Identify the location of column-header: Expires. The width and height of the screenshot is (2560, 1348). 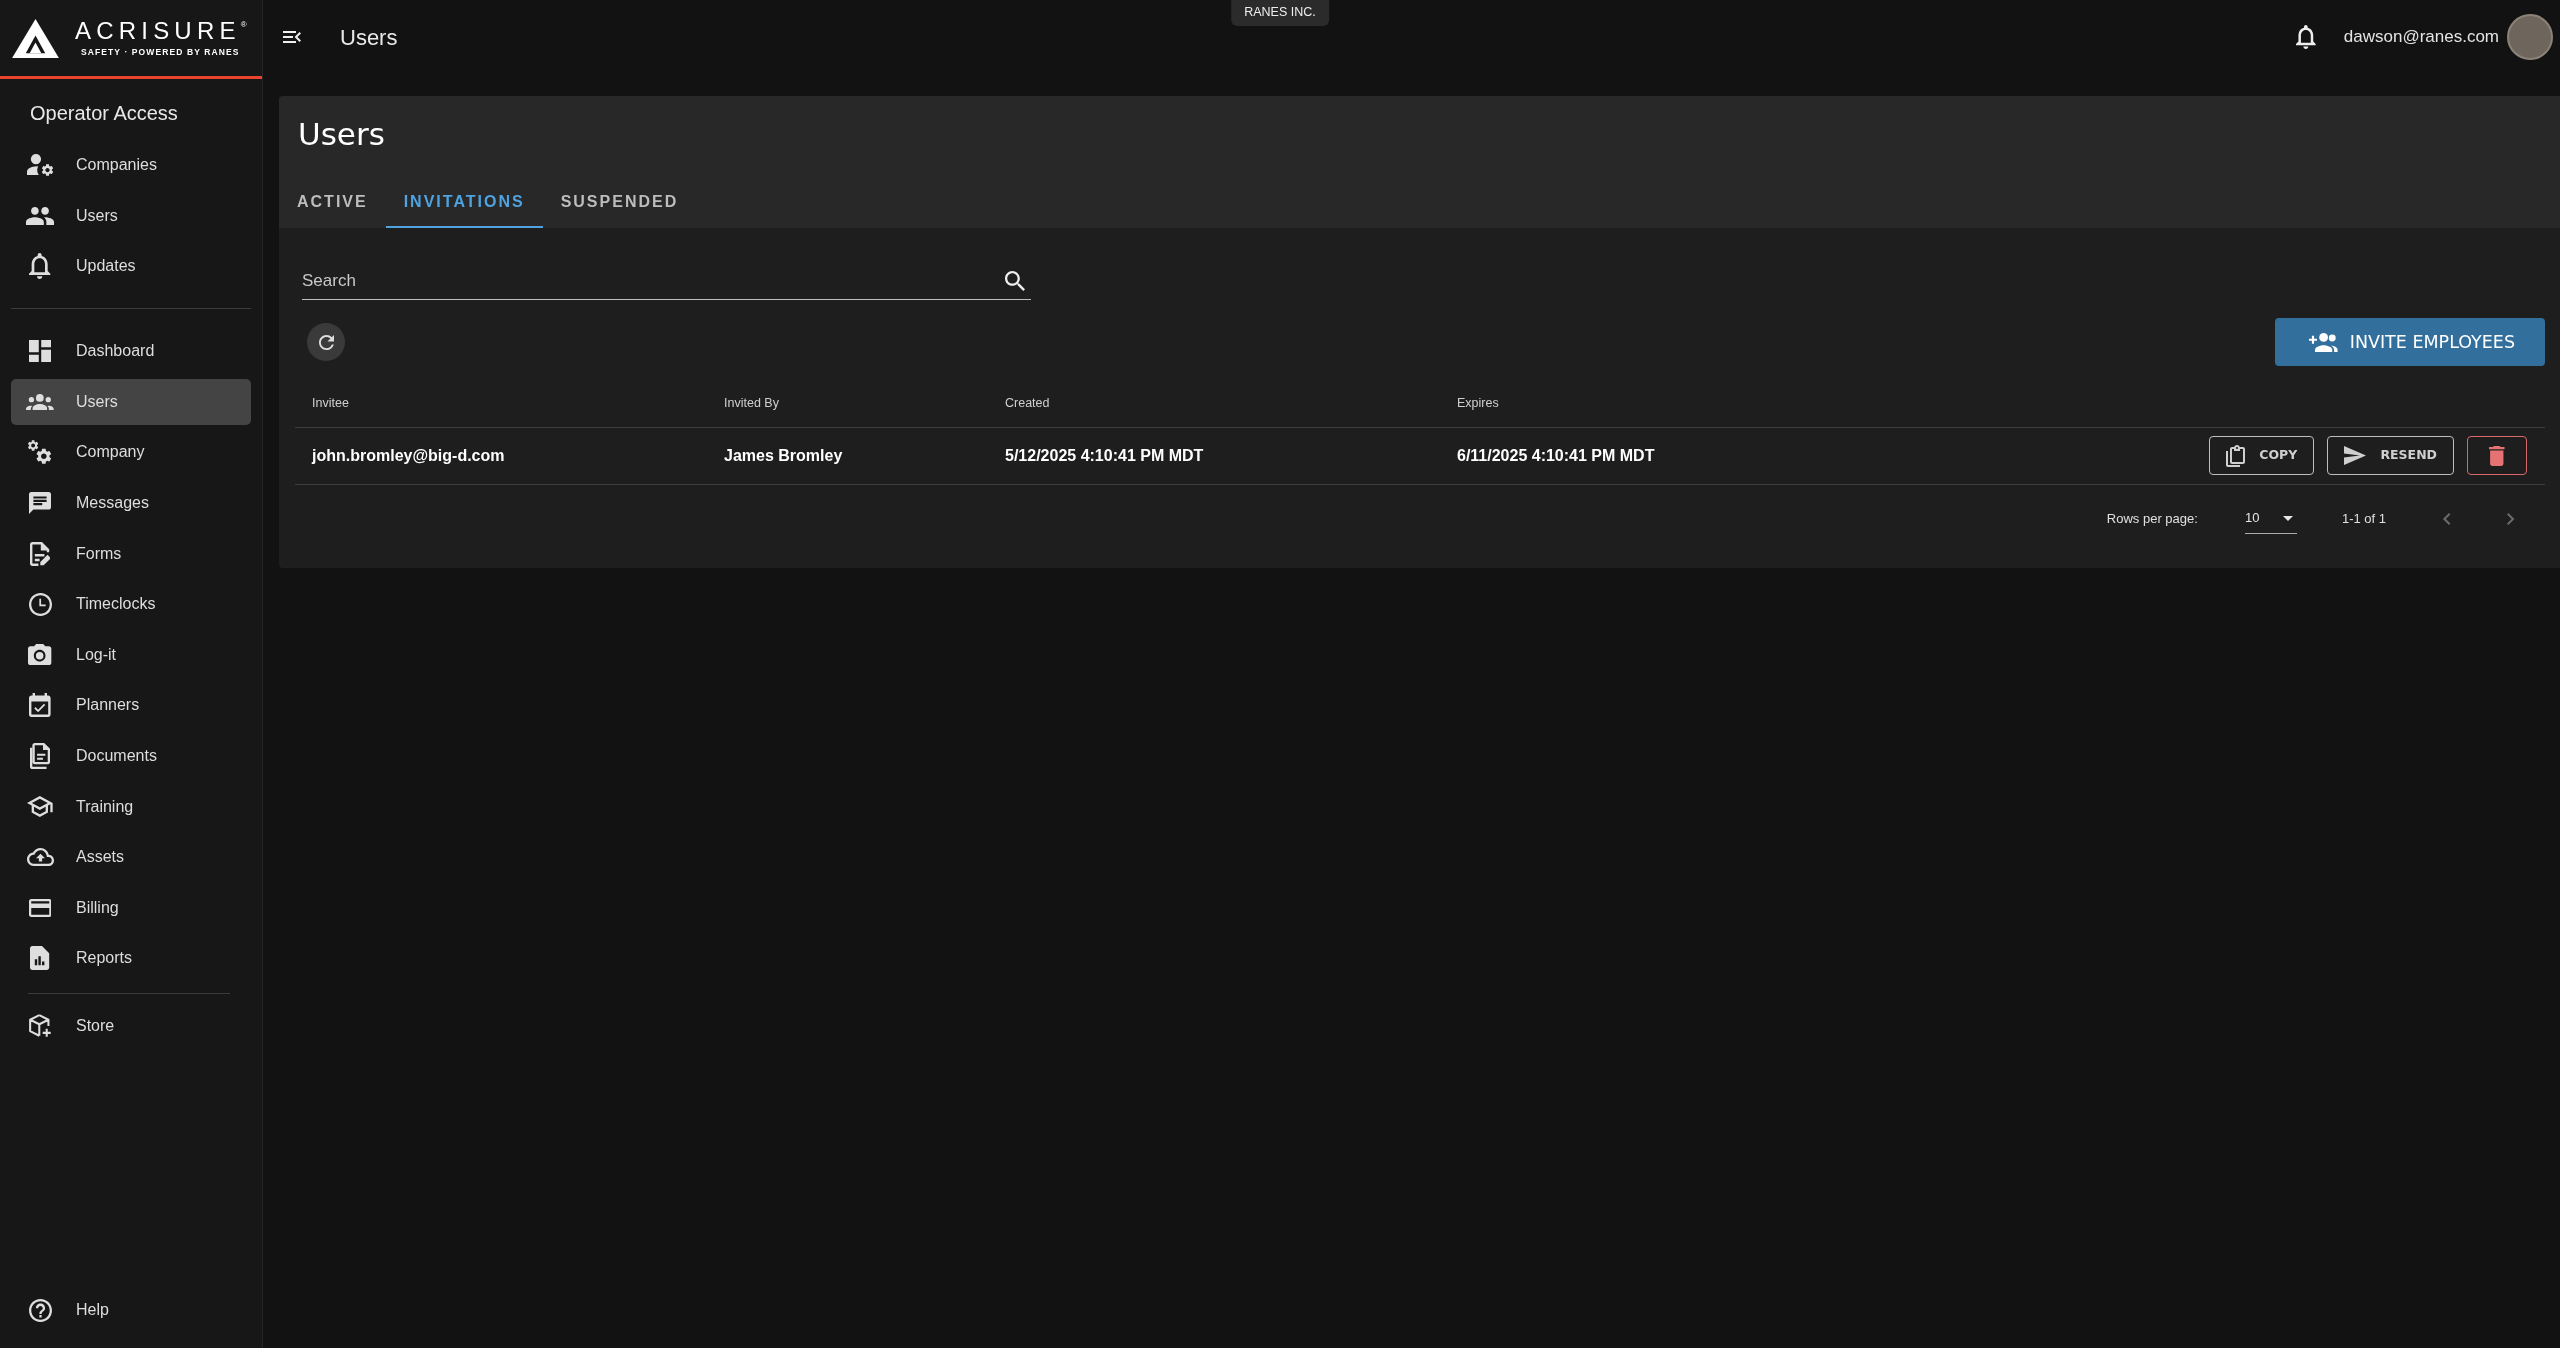
(1654, 403).